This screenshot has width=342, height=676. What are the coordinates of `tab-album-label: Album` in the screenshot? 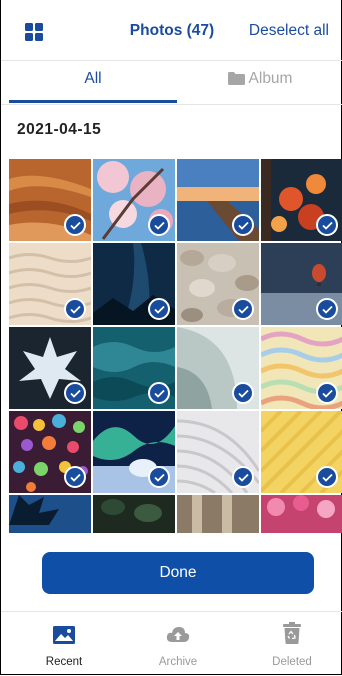 It's located at (270, 78).